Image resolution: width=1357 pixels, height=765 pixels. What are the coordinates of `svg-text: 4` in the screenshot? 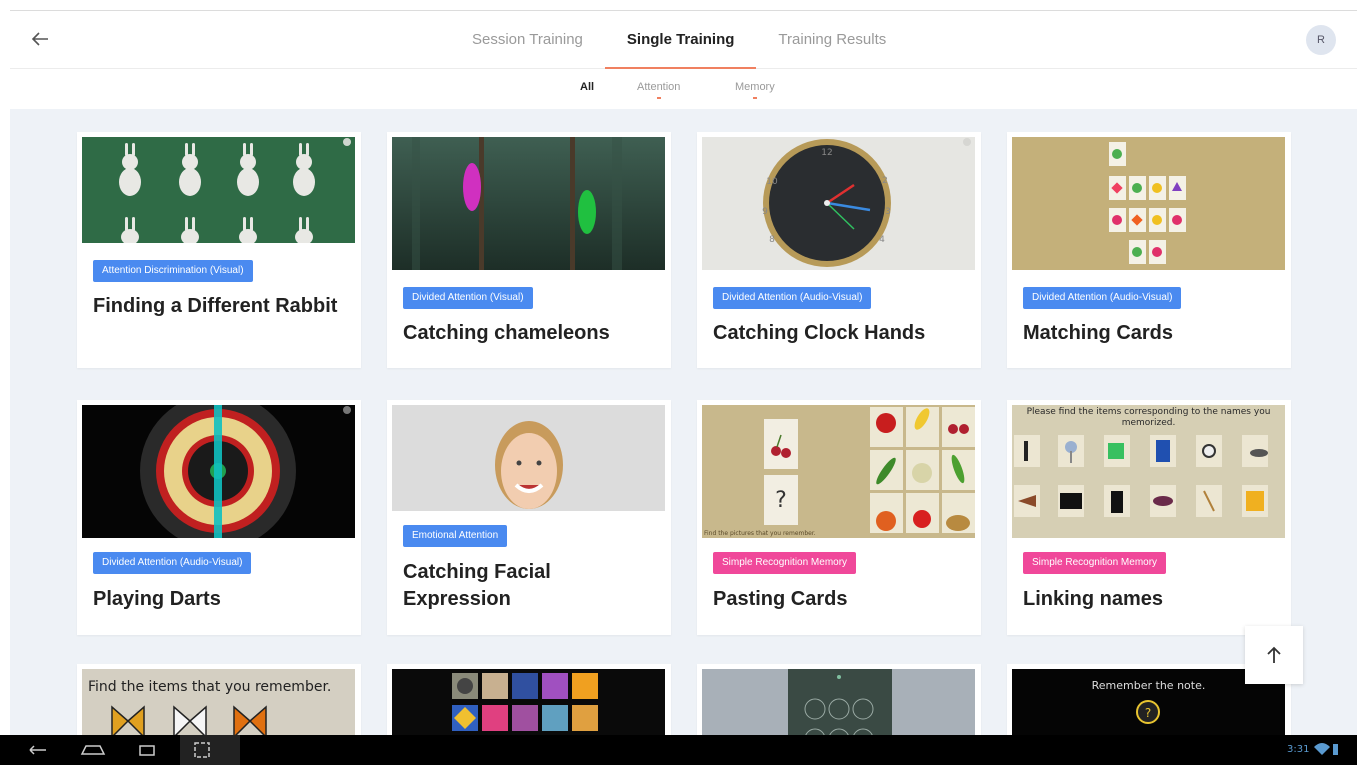 It's located at (882, 240).